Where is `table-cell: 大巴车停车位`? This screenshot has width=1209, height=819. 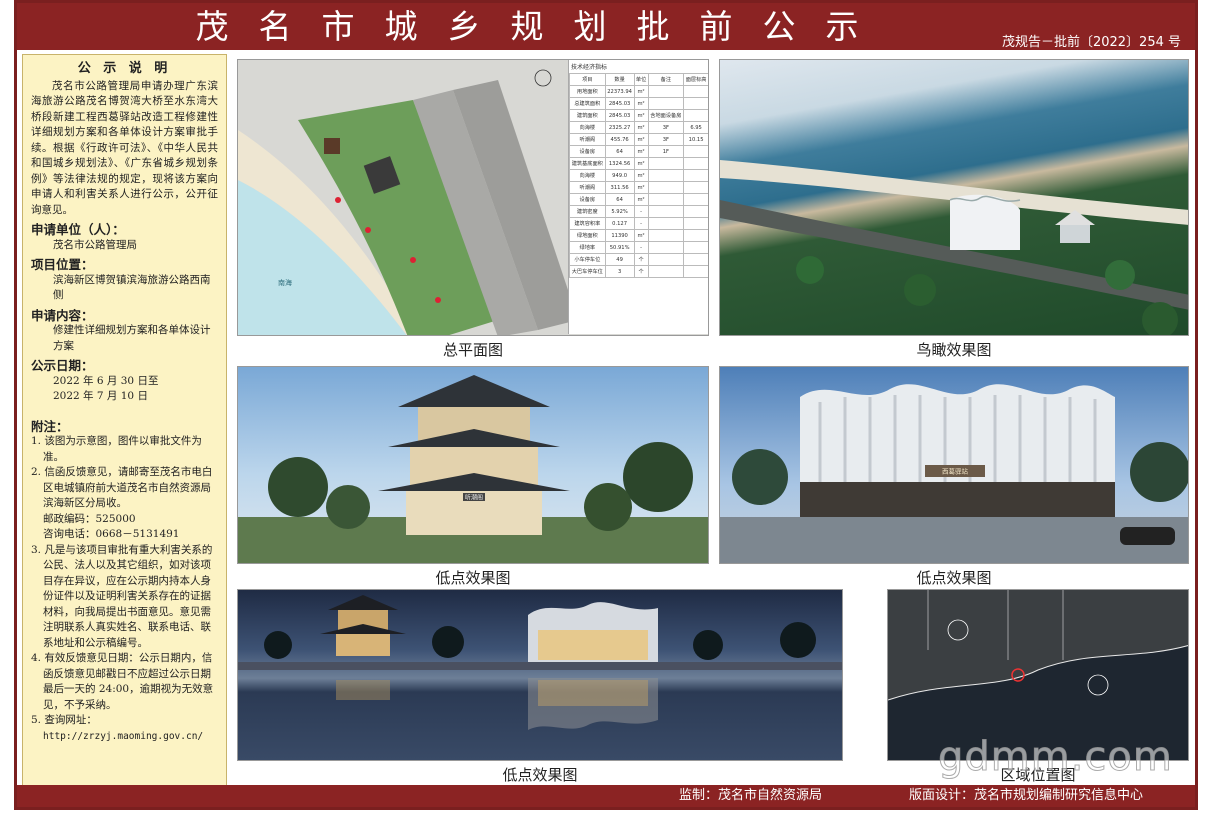
table-cell: 大巴车停车位 is located at coordinates (587, 271).